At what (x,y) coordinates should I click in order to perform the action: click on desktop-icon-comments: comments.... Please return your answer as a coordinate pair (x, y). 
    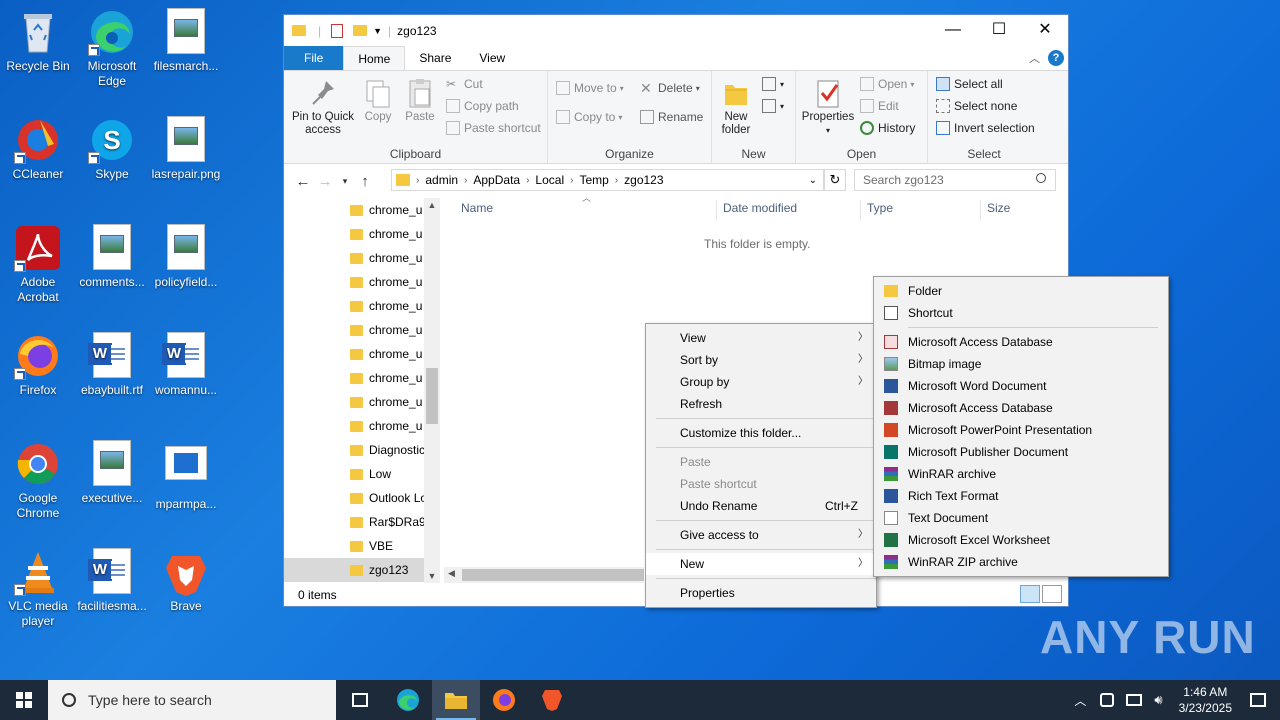
    Looking at the image, I should click on (112, 257).